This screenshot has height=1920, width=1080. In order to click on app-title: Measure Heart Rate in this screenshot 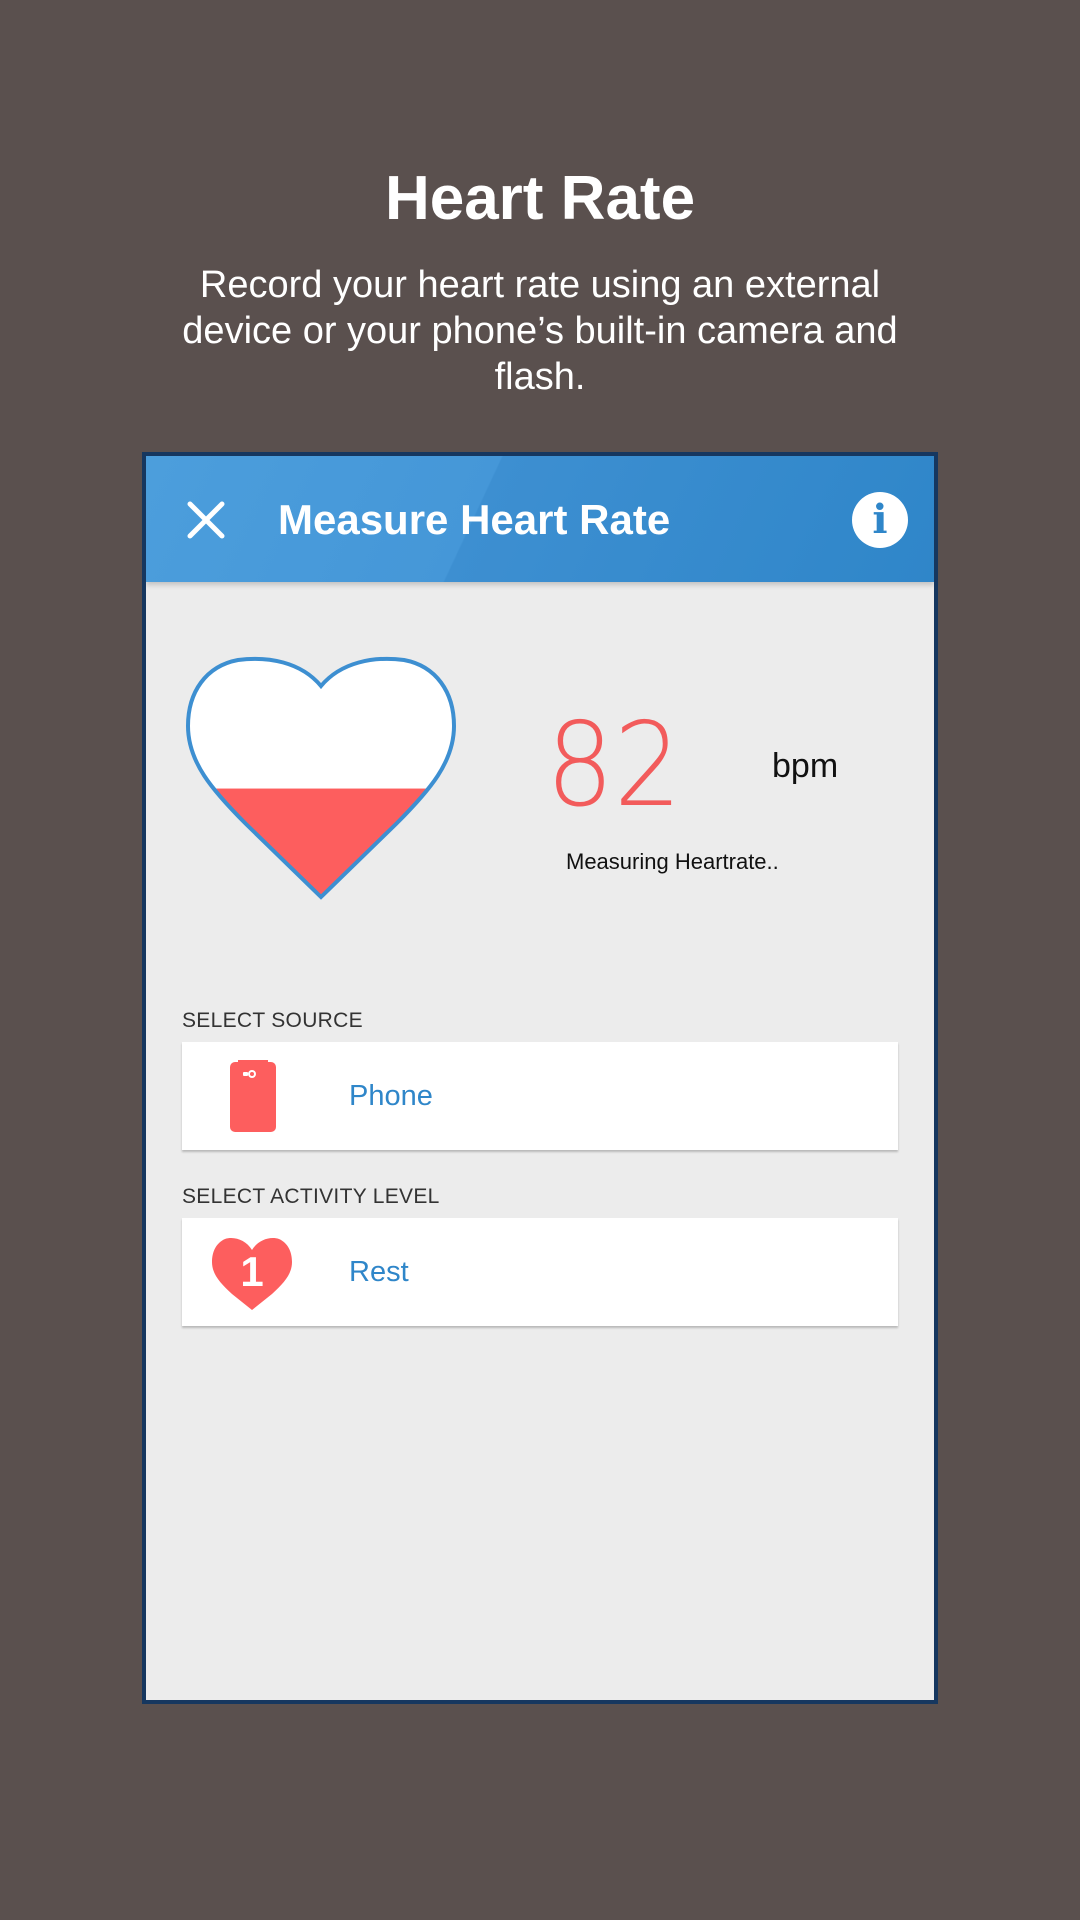, I will do `click(474, 519)`.